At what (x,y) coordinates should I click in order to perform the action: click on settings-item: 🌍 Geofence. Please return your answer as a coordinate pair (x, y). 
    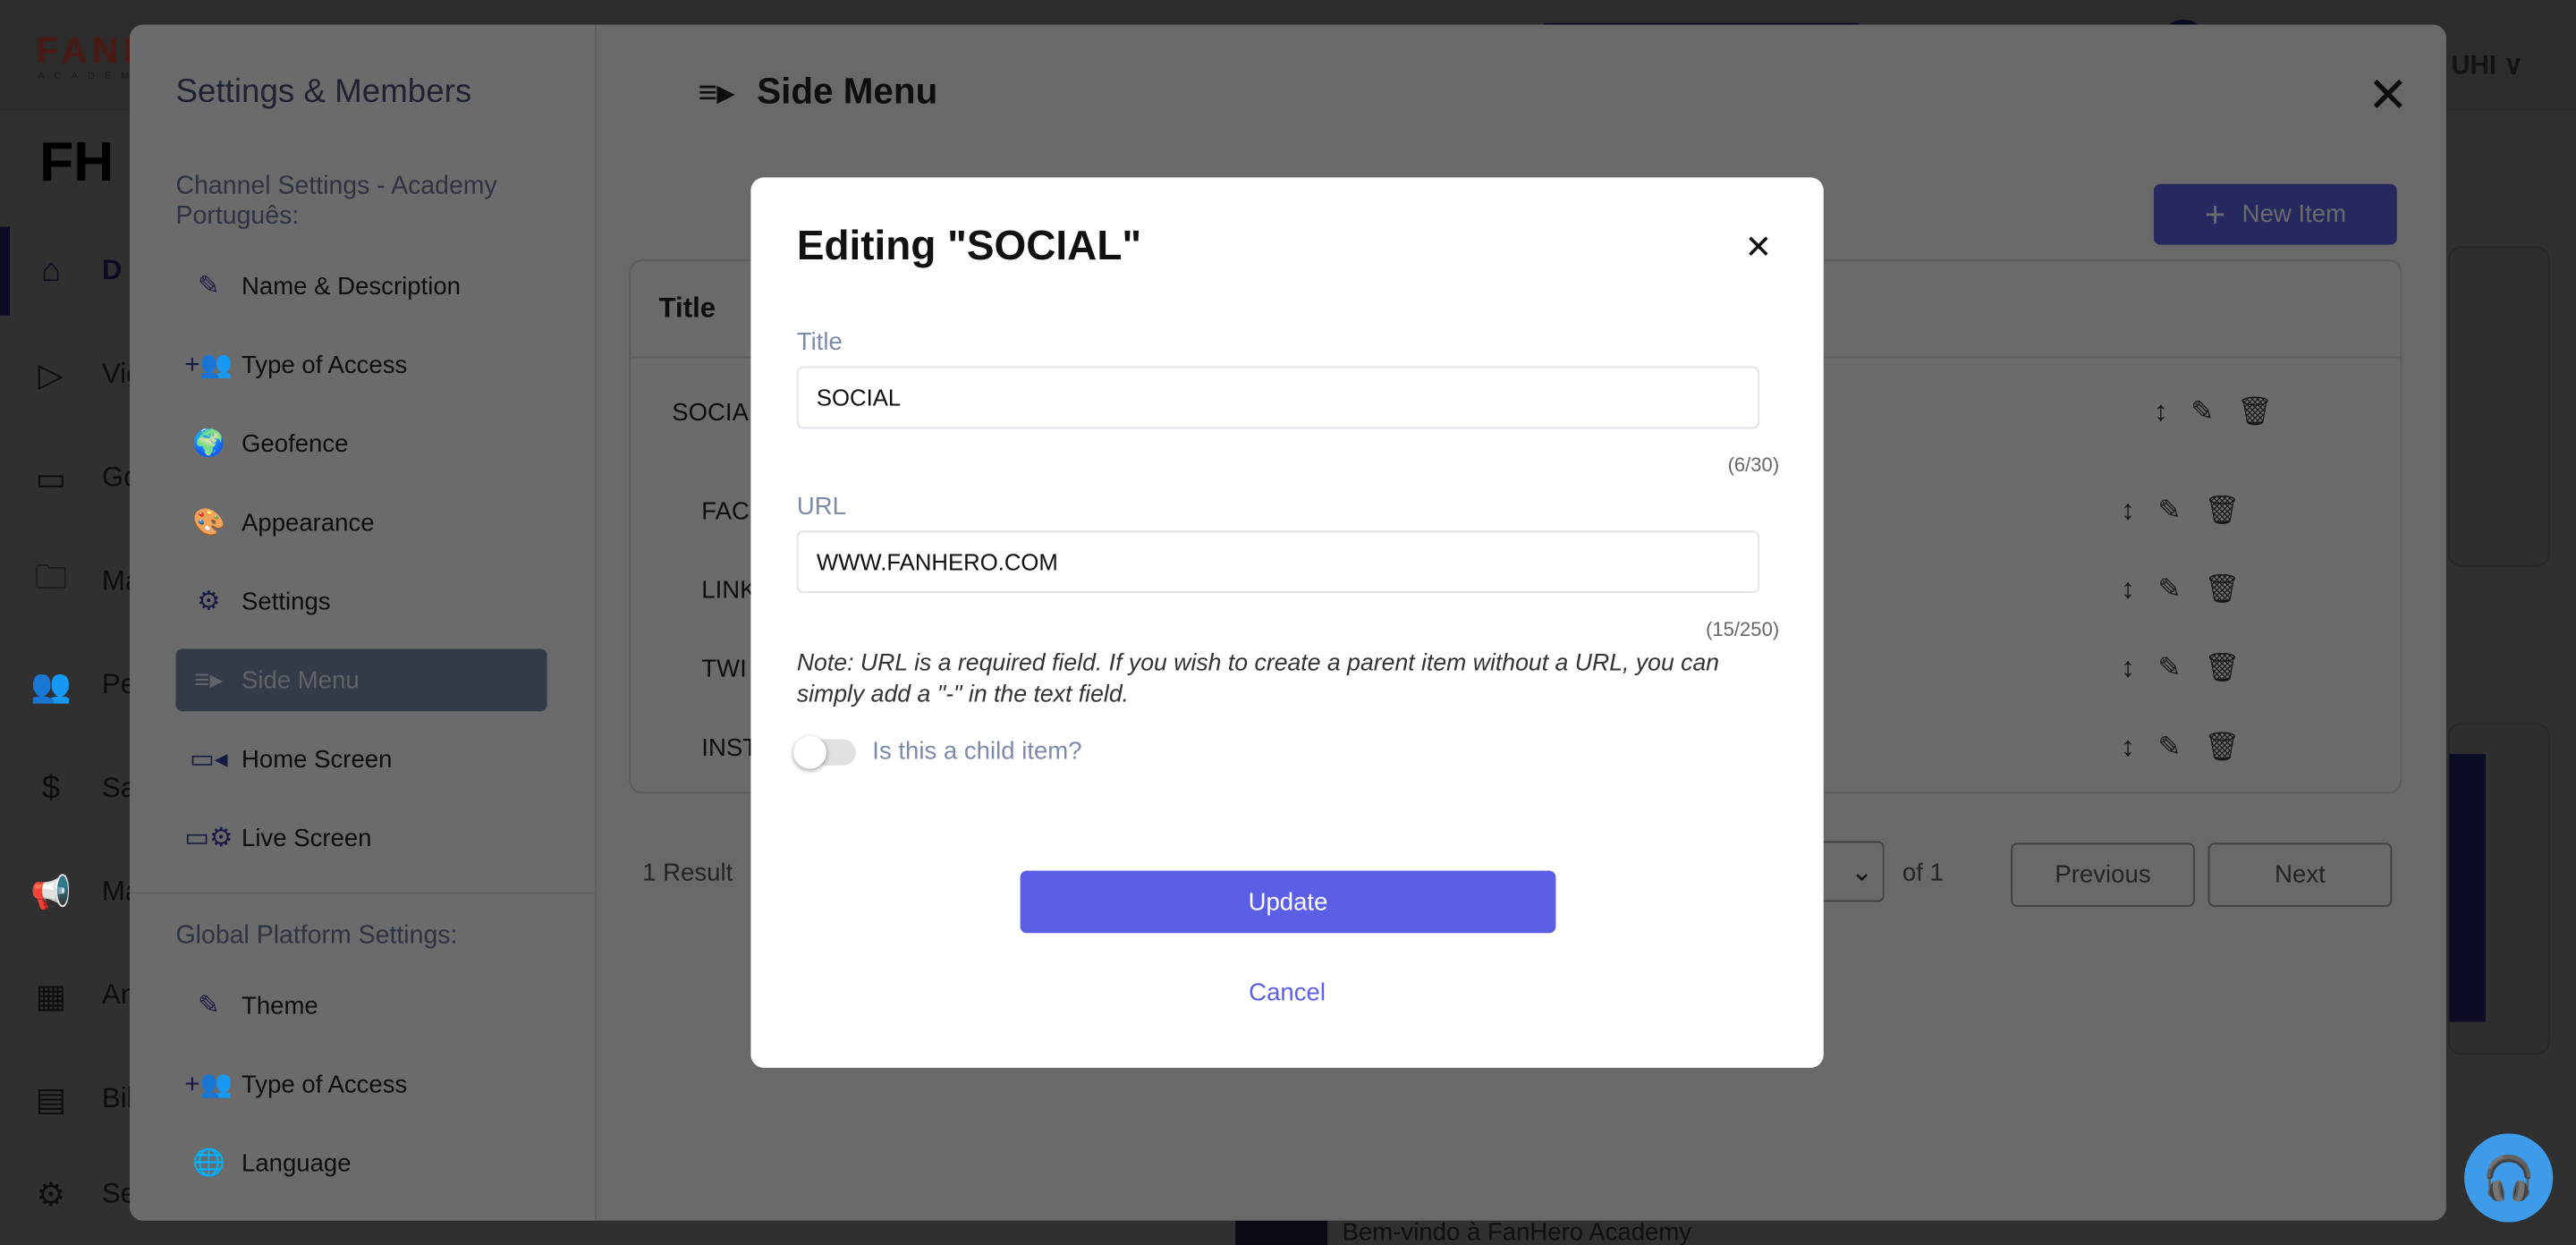
    Looking at the image, I should click on (361, 443).